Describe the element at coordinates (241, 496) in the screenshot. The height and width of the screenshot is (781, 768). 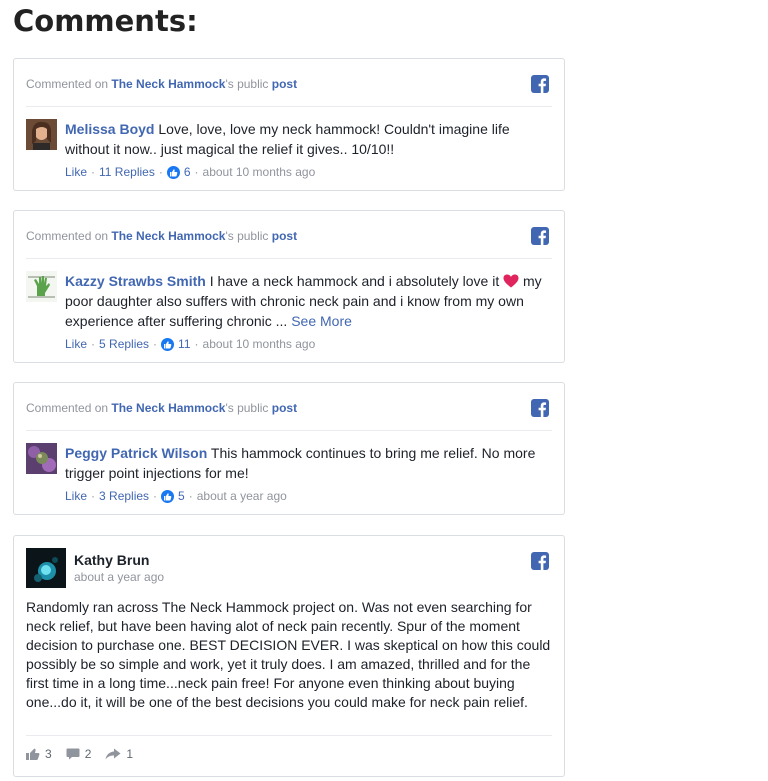
I see `comment-time: about a year ago` at that location.